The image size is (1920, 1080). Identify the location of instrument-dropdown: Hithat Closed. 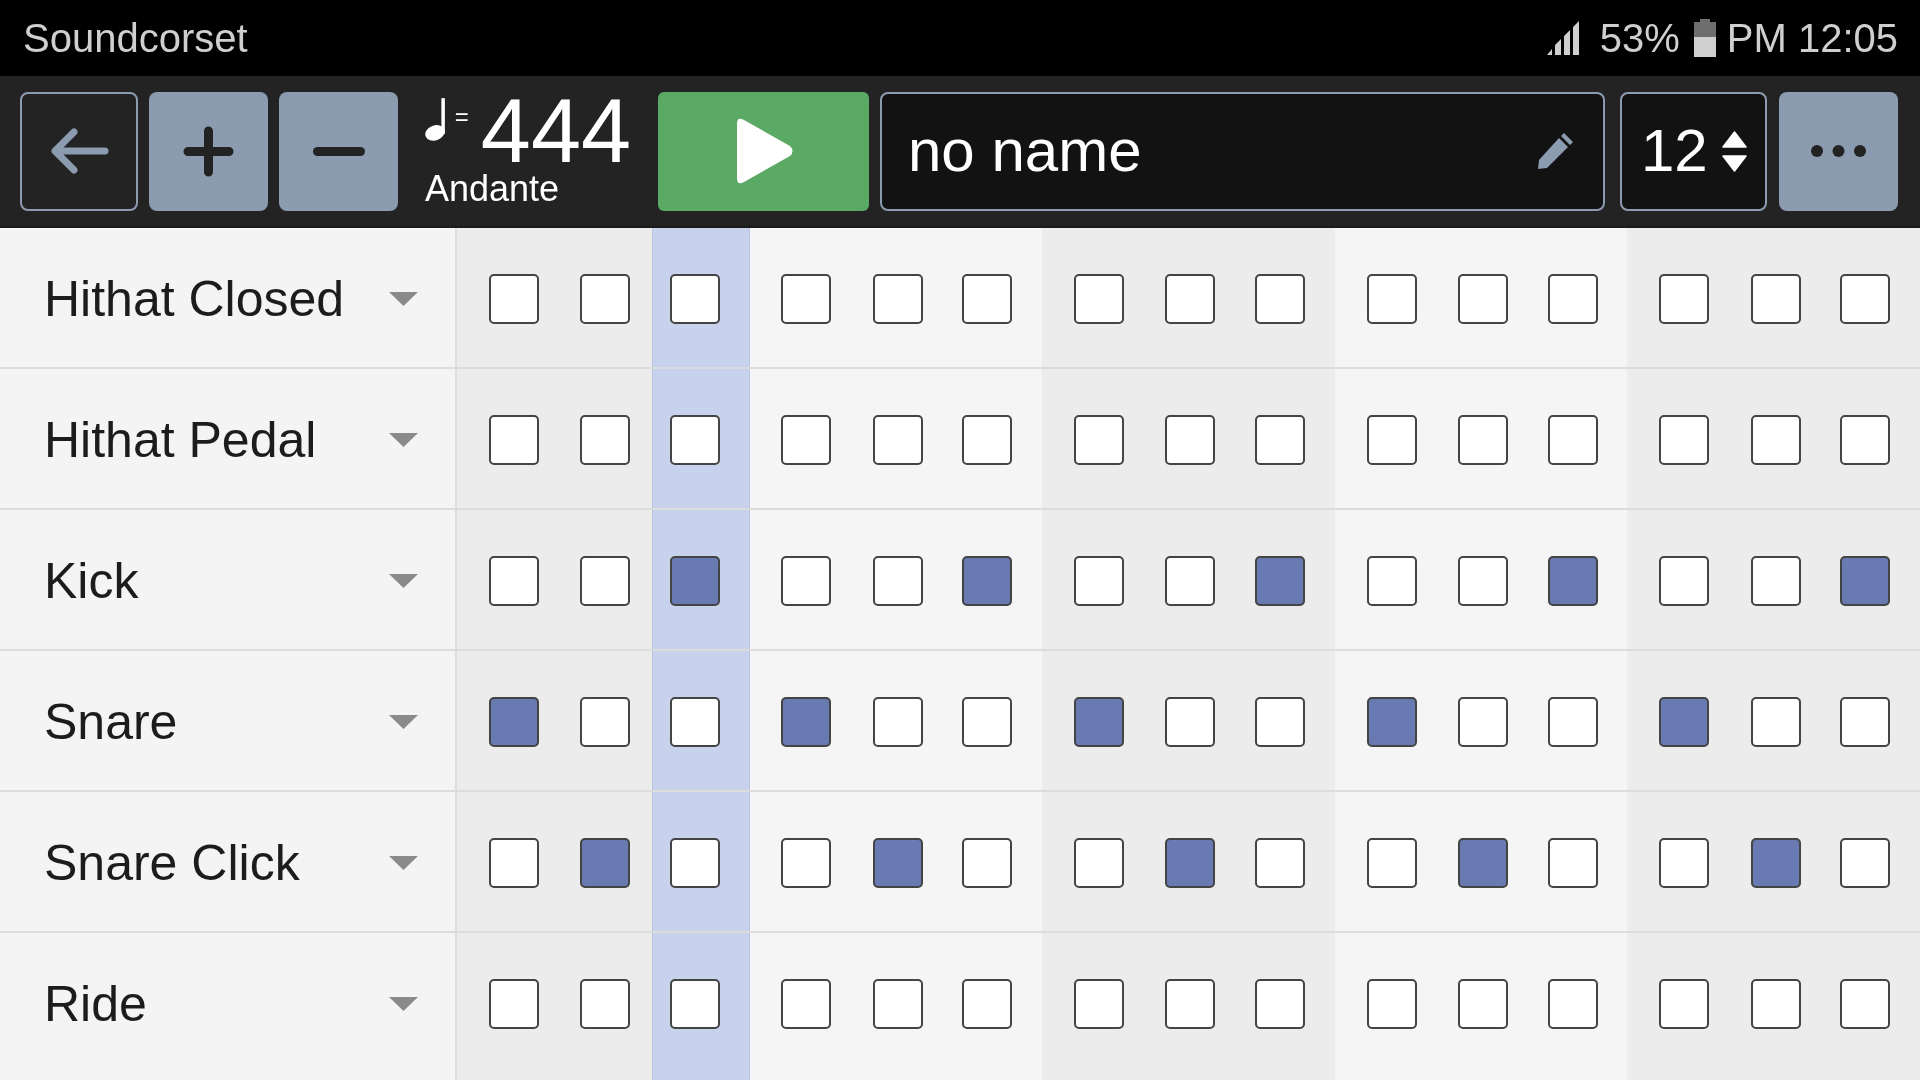
(231, 298).